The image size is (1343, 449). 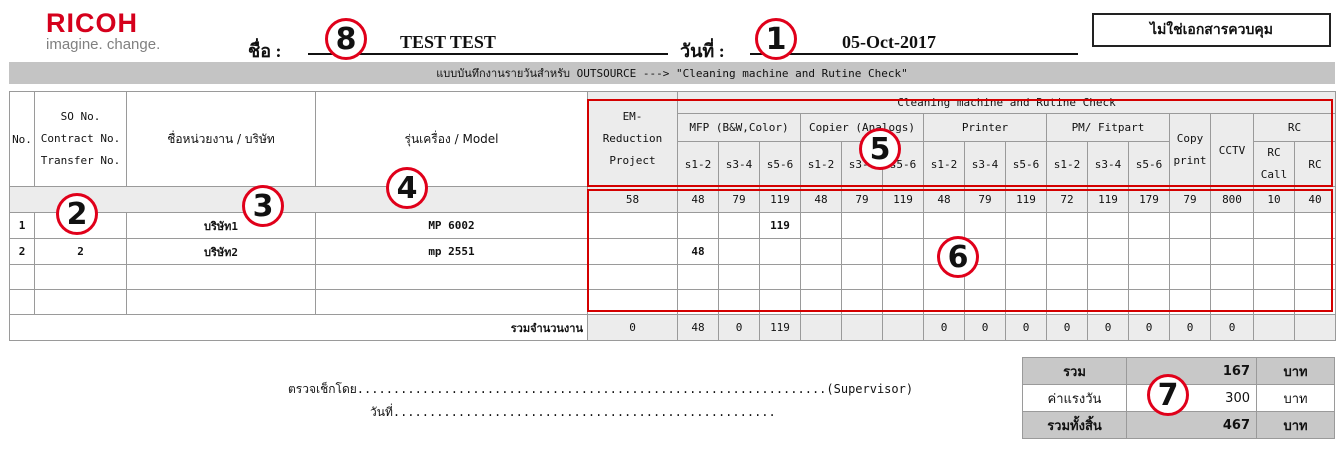 I want to click on name-value: TEST TEST, so click(x=448, y=42).